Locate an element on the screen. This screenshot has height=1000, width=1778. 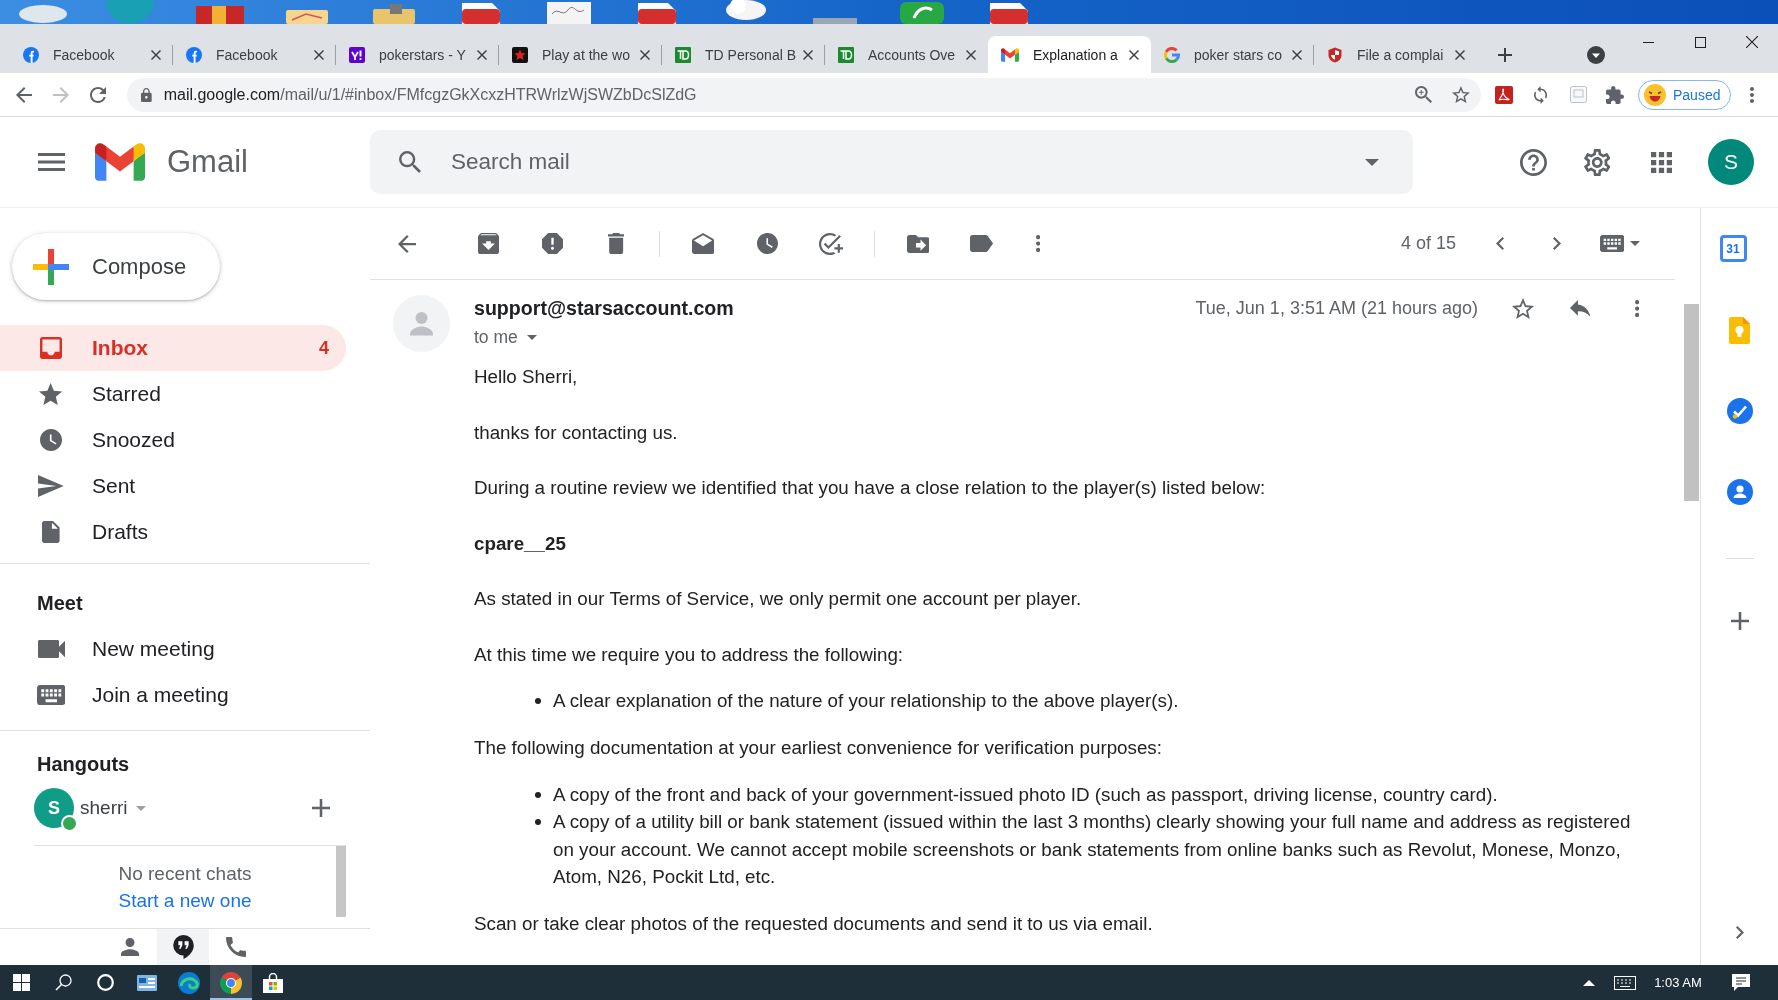
sender-address: support@starsaccount.com is located at coordinates (604, 308).